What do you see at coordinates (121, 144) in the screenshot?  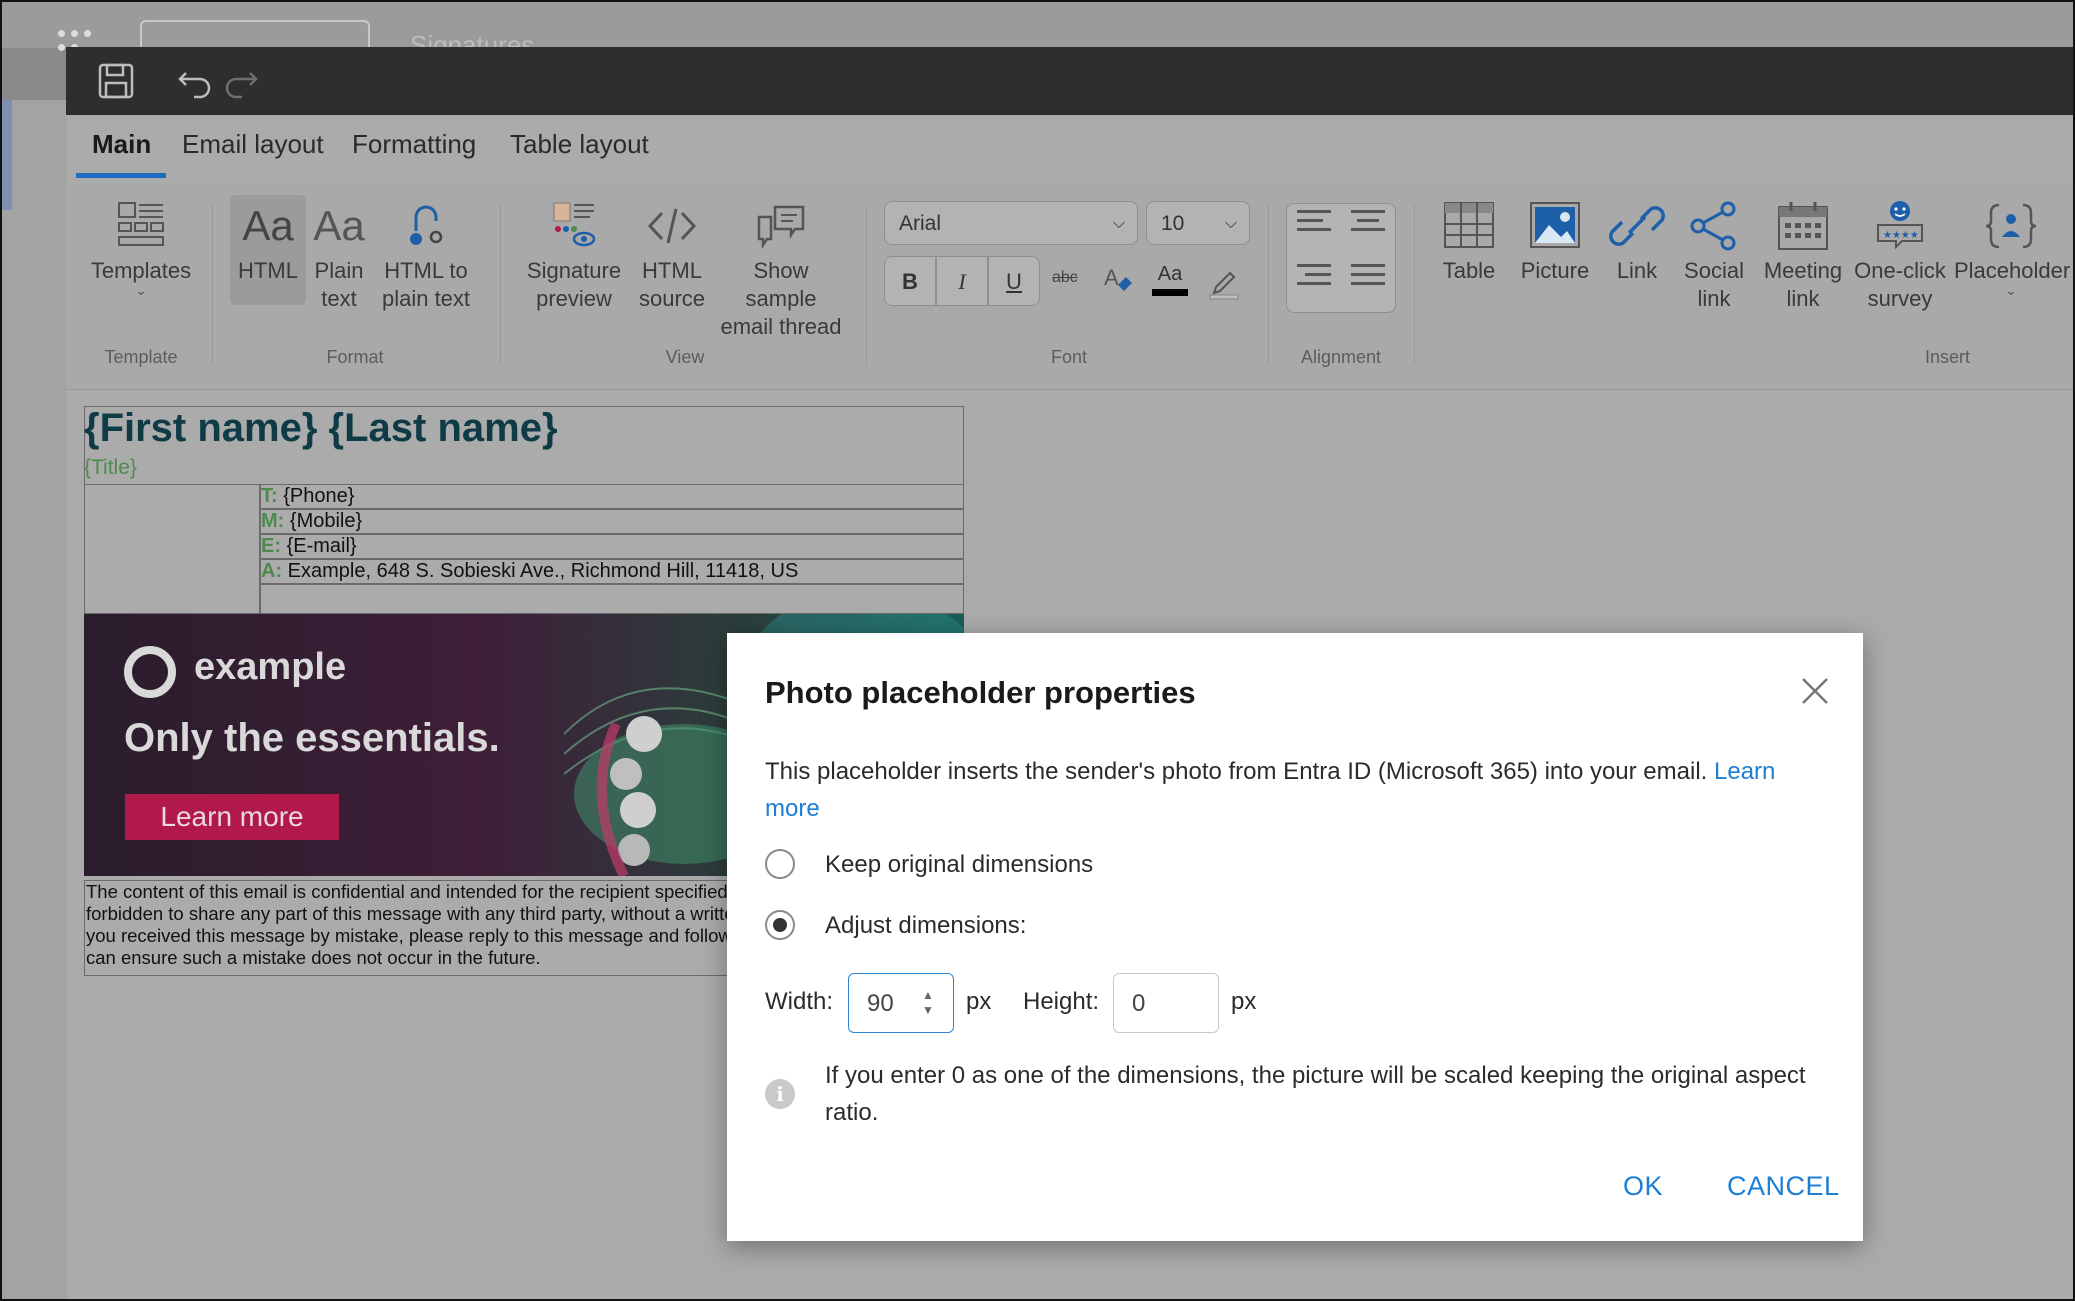 I see `tab-main: Main` at bounding box center [121, 144].